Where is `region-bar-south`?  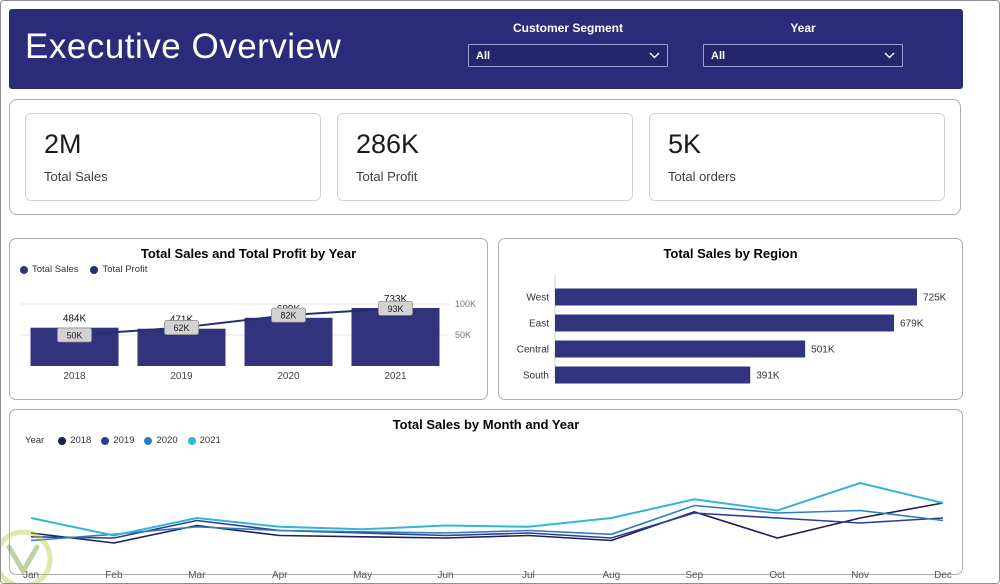
region-bar-south is located at coordinates (653, 375).